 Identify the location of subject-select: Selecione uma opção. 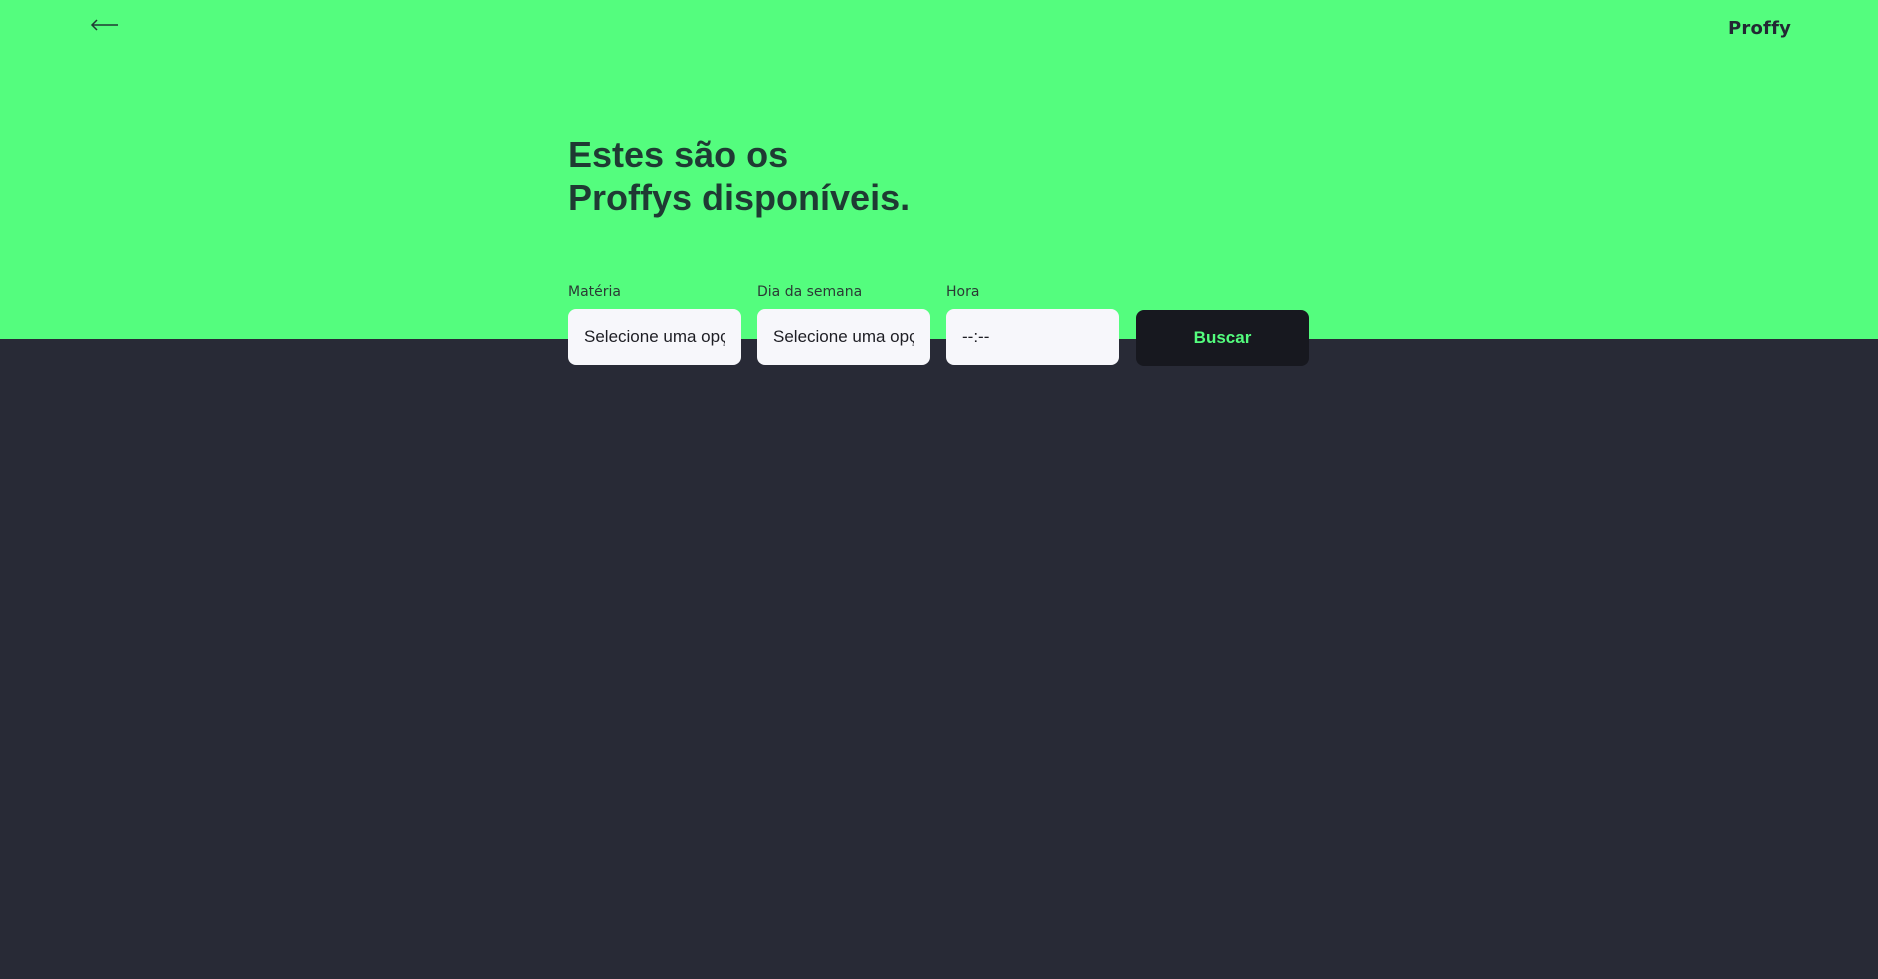
(654, 337).